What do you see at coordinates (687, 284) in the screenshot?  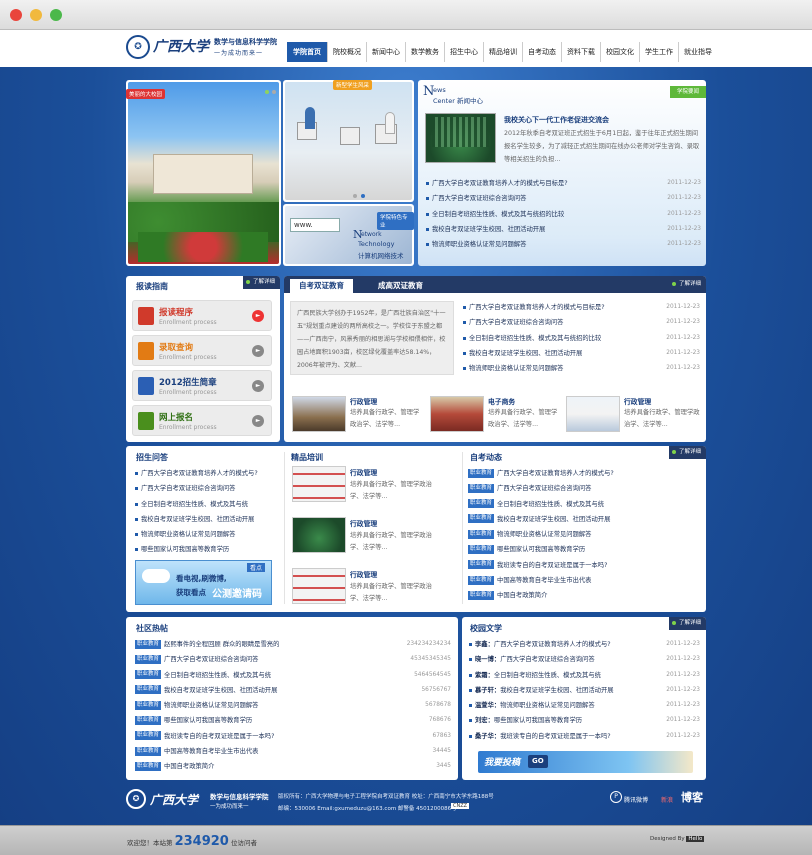 I see `education-more-button: 了解详细` at bounding box center [687, 284].